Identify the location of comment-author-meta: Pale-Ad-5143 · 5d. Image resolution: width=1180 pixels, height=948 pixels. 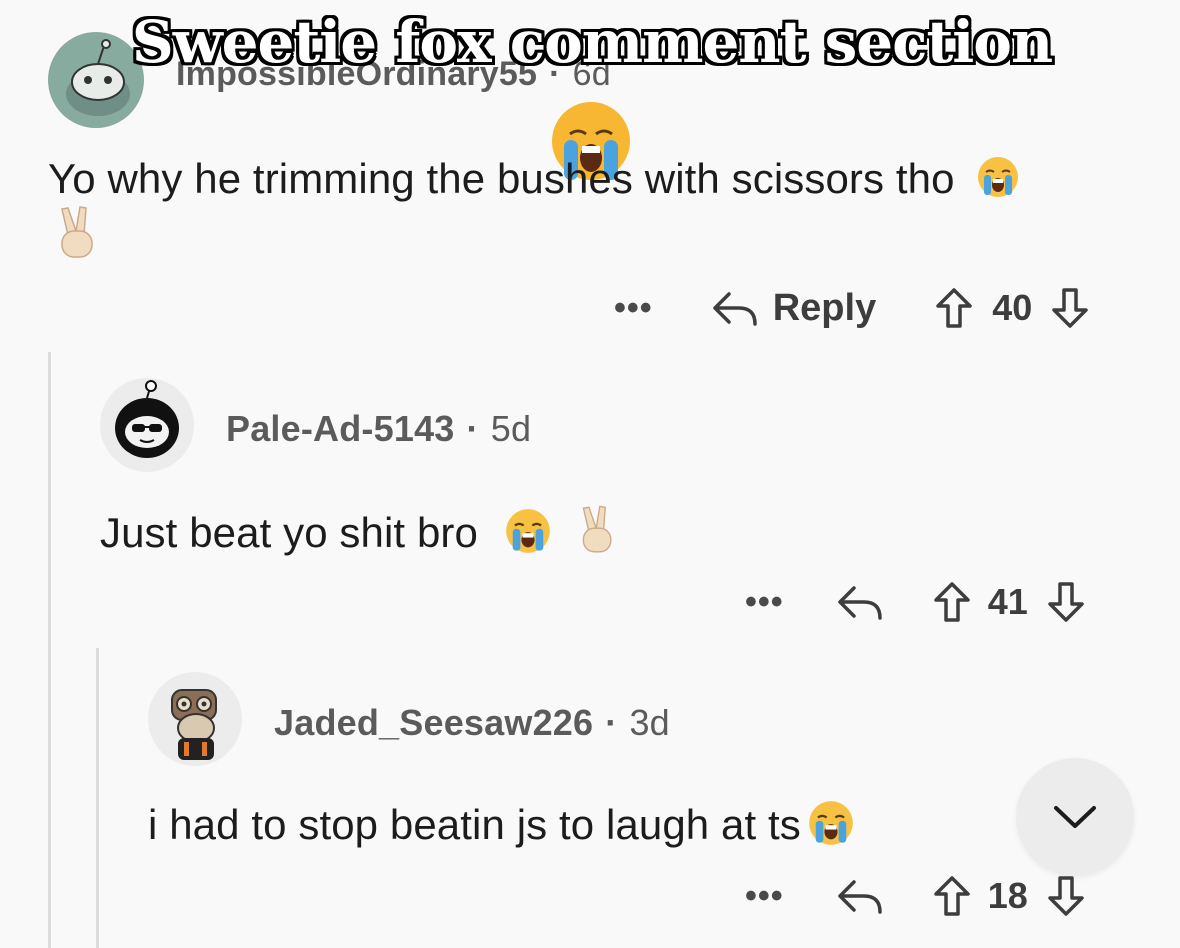
(378, 429).